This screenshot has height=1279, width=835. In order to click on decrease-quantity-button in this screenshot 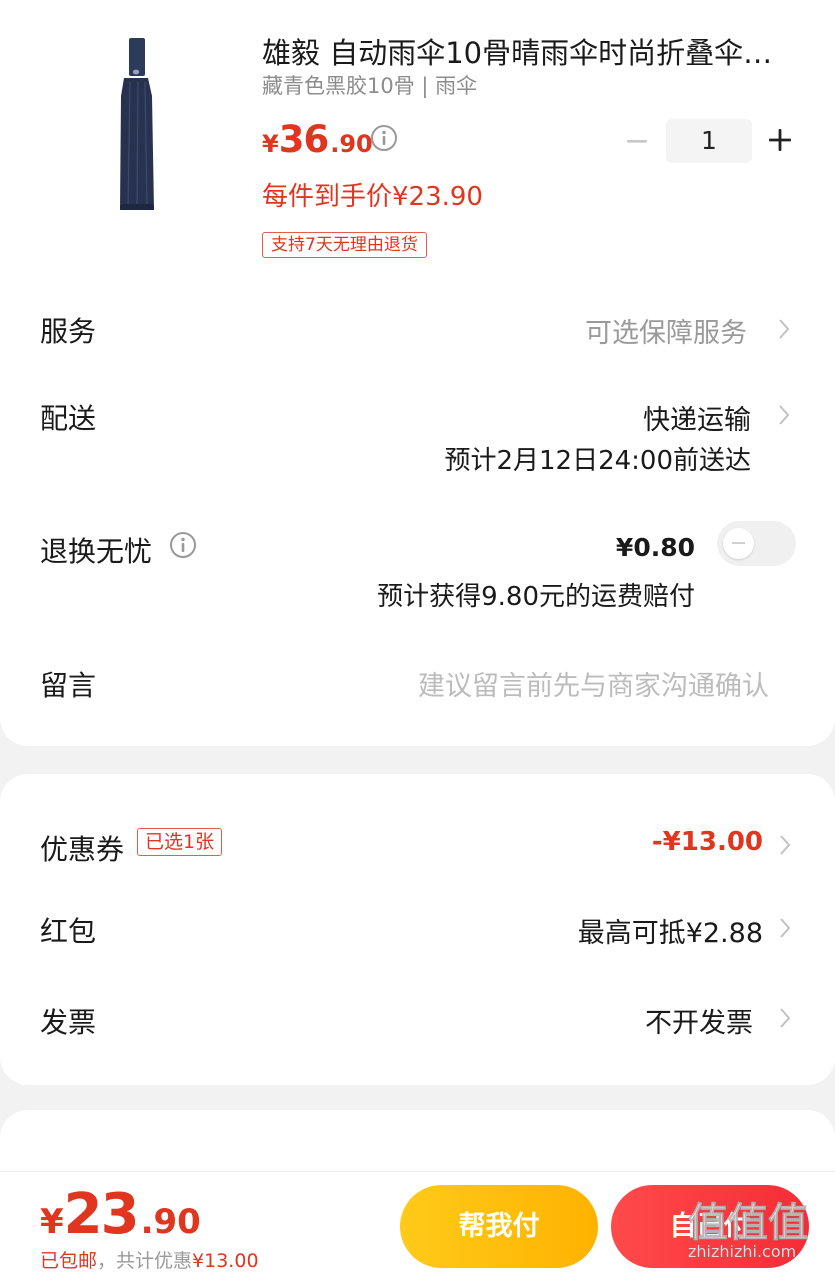, I will do `click(637, 141)`.